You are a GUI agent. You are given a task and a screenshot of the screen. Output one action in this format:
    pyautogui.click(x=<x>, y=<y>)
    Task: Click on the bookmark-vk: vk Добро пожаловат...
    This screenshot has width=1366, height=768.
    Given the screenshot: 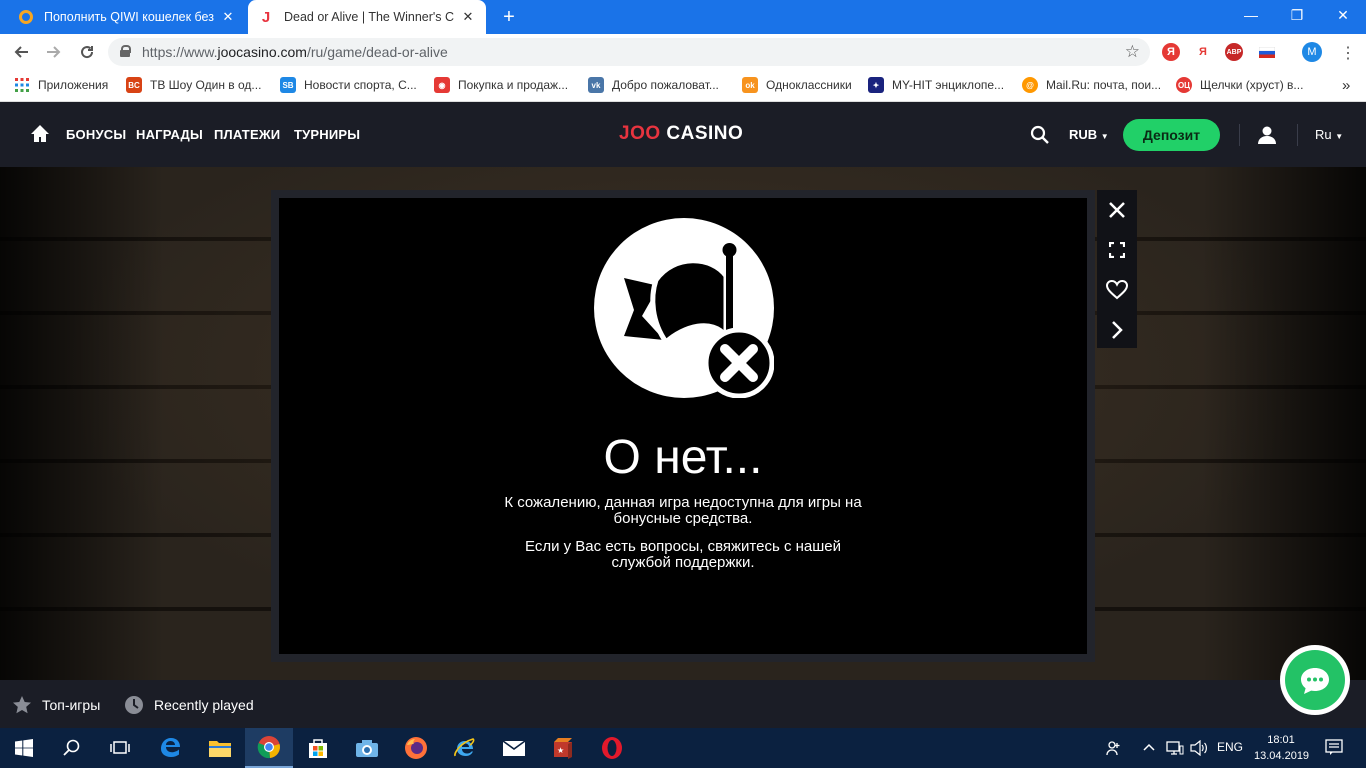 What is the action you would take?
    pyautogui.click(x=653, y=85)
    